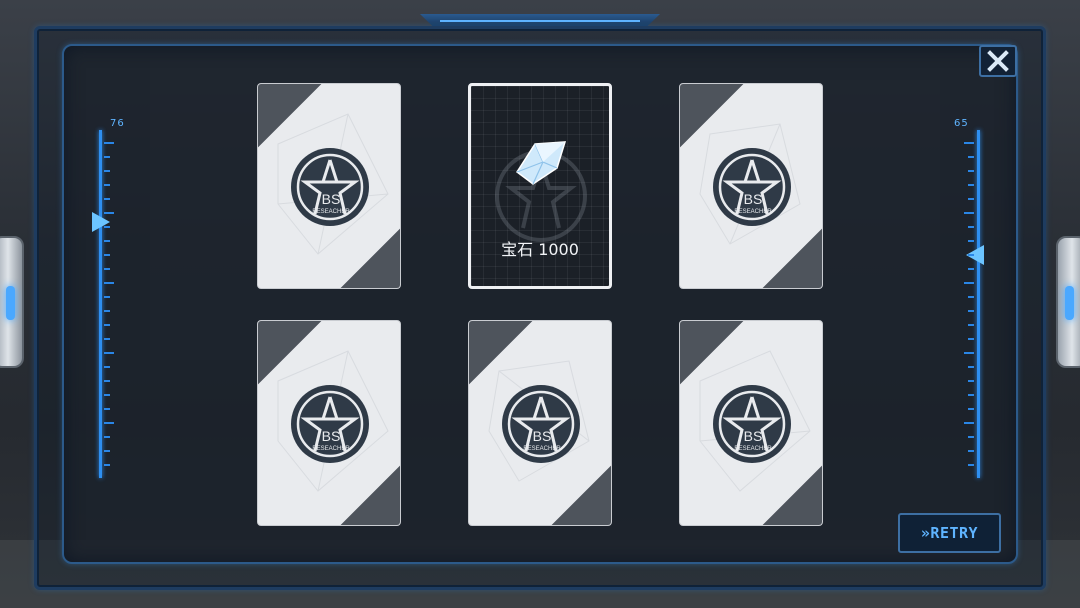 The image size is (1080, 608). I want to click on left-gauge-value: 76, so click(117, 123).